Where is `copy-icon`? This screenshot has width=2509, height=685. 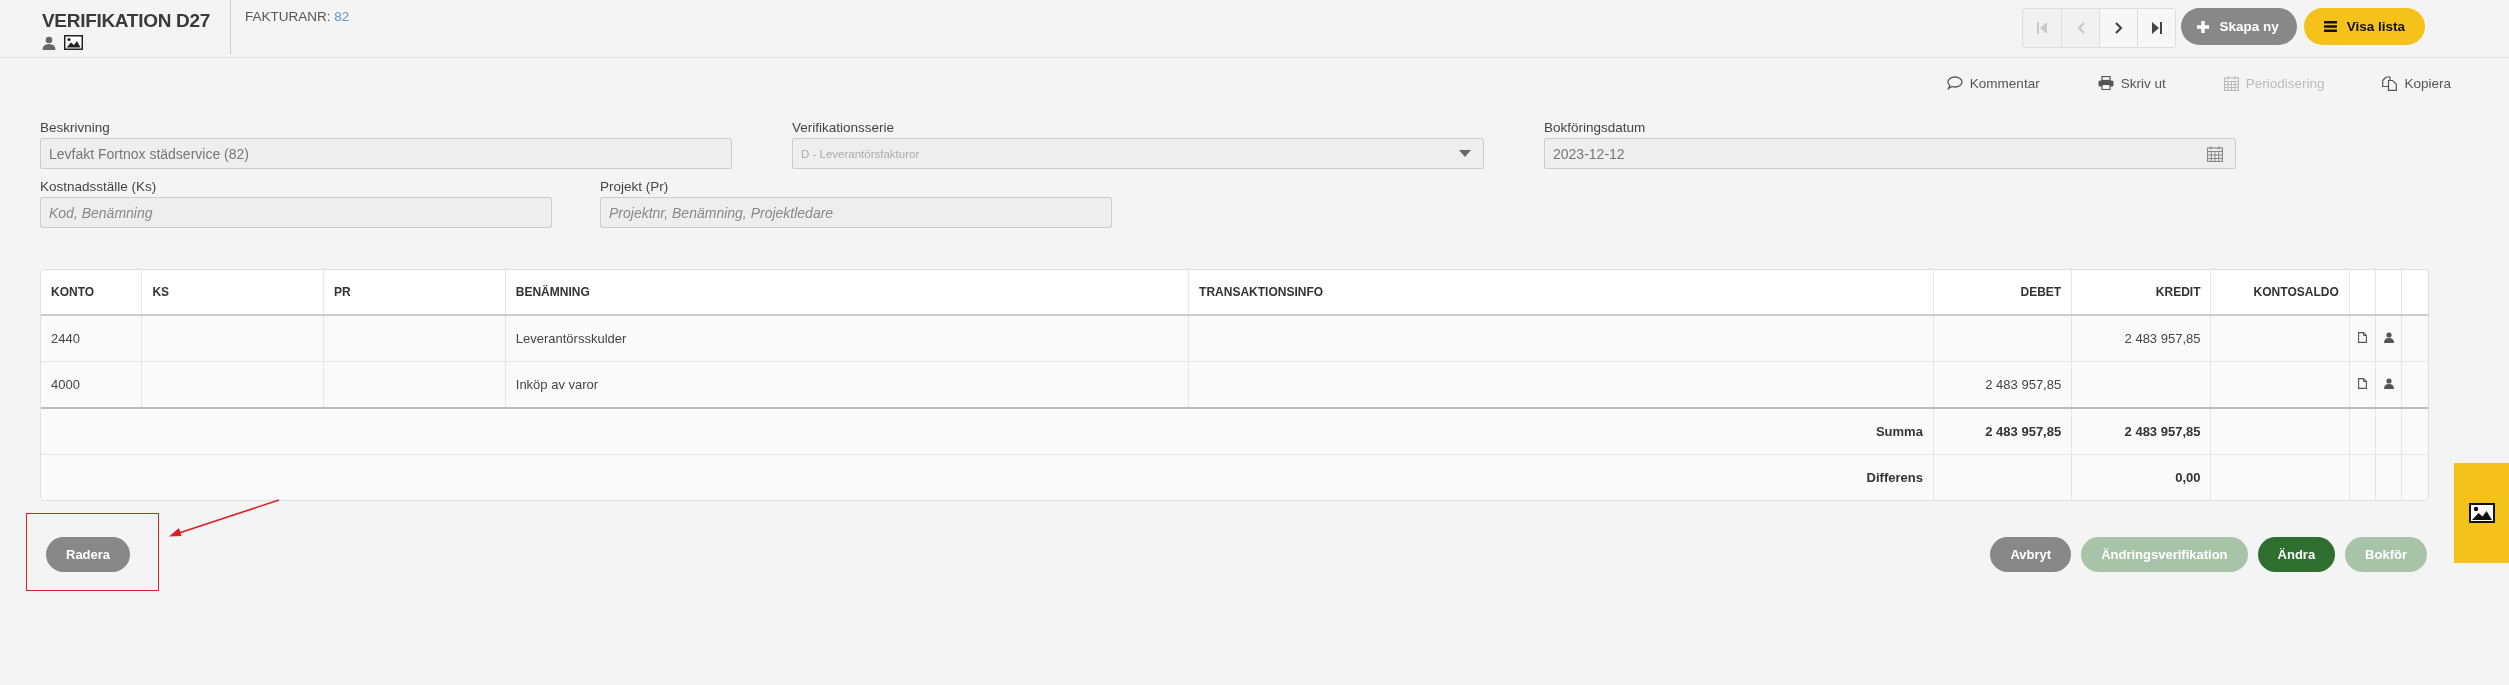 copy-icon is located at coordinates (2390, 83).